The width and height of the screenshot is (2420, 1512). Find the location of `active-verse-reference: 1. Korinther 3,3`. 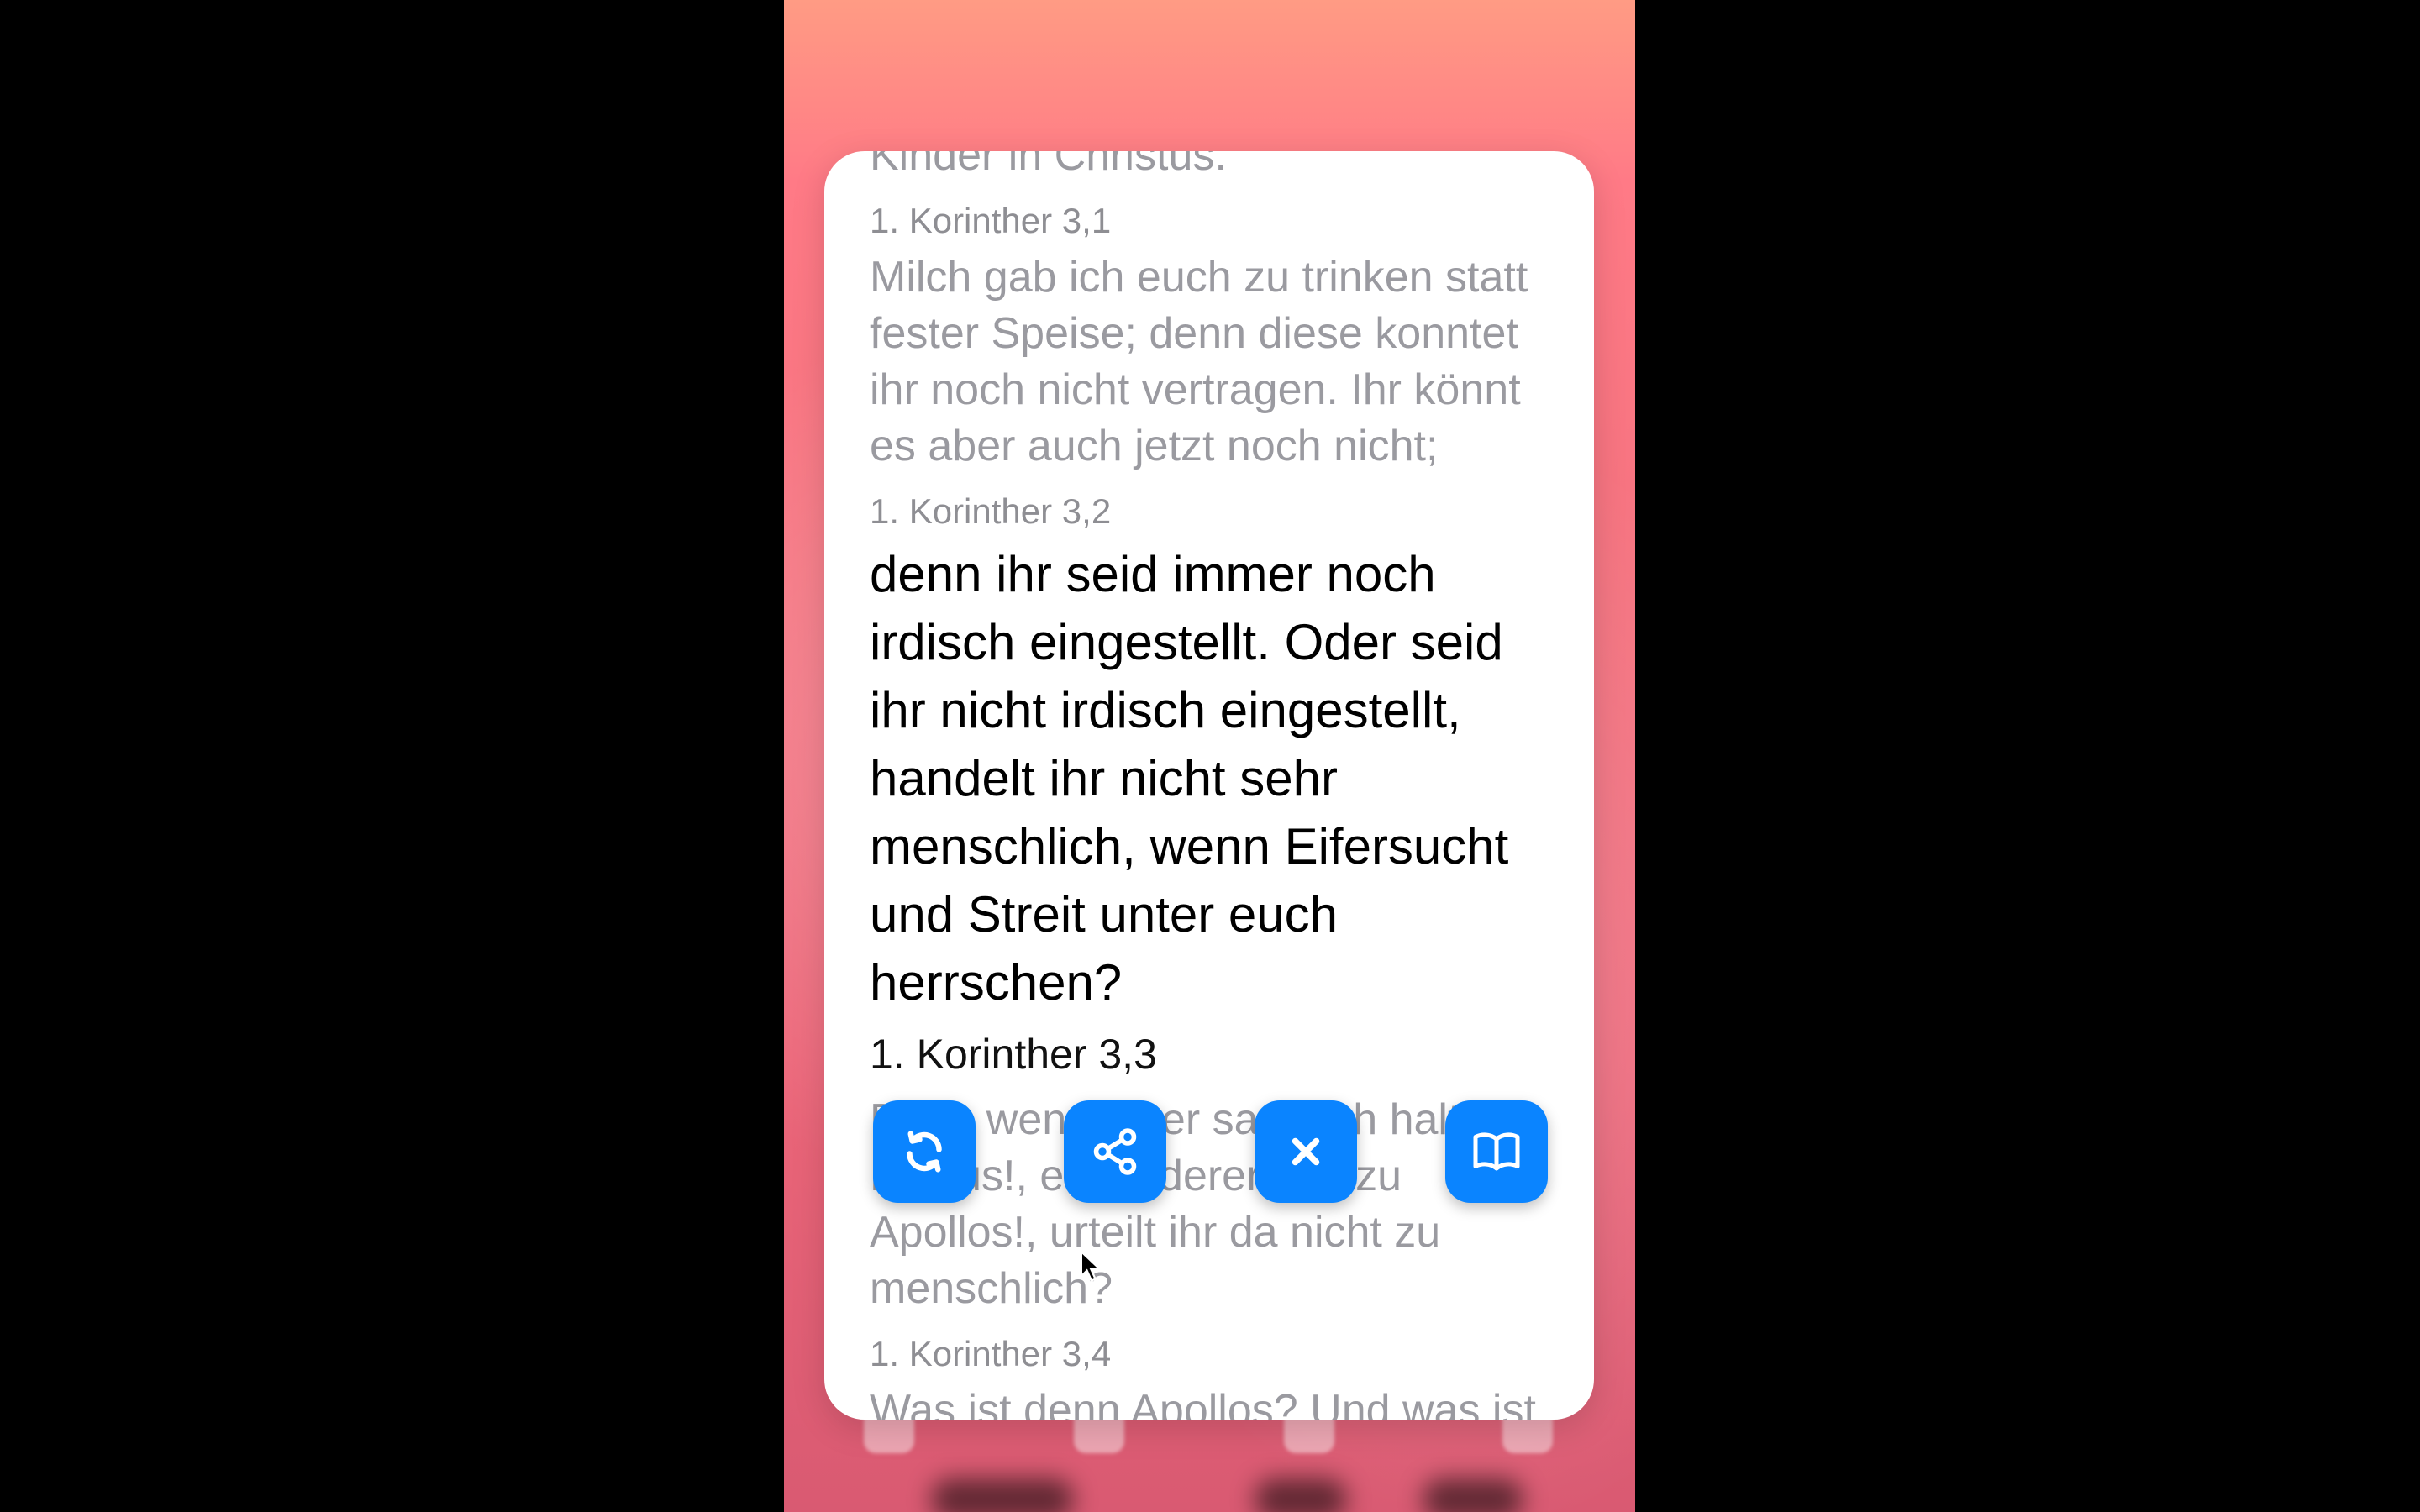

active-verse-reference: 1. Korinther 3,3 is located at coordinates (1014, 1054).